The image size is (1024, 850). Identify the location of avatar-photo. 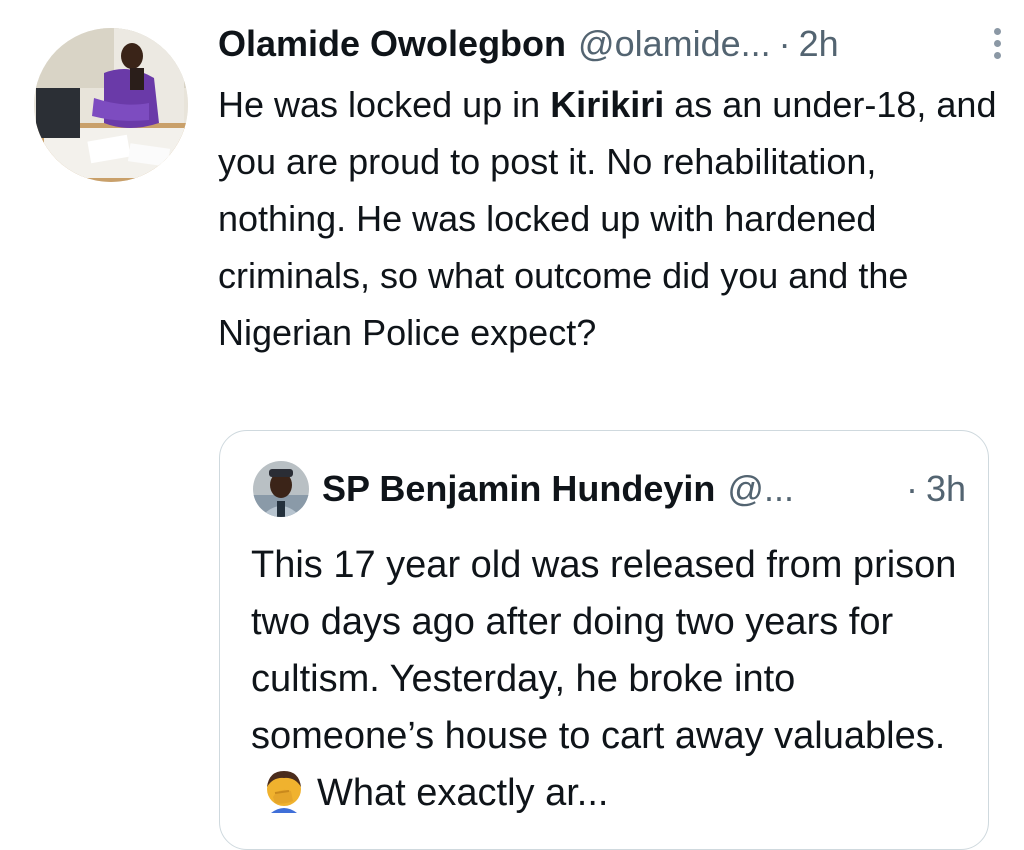
(111, 105).